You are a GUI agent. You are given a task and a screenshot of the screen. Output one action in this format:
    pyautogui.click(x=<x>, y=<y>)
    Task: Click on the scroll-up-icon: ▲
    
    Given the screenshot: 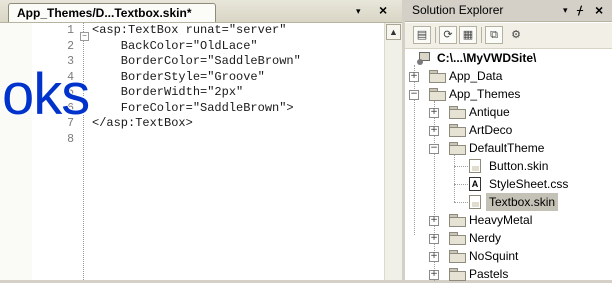 What is the action you would take?
    pyautogui.click(x=393, y=32)
    